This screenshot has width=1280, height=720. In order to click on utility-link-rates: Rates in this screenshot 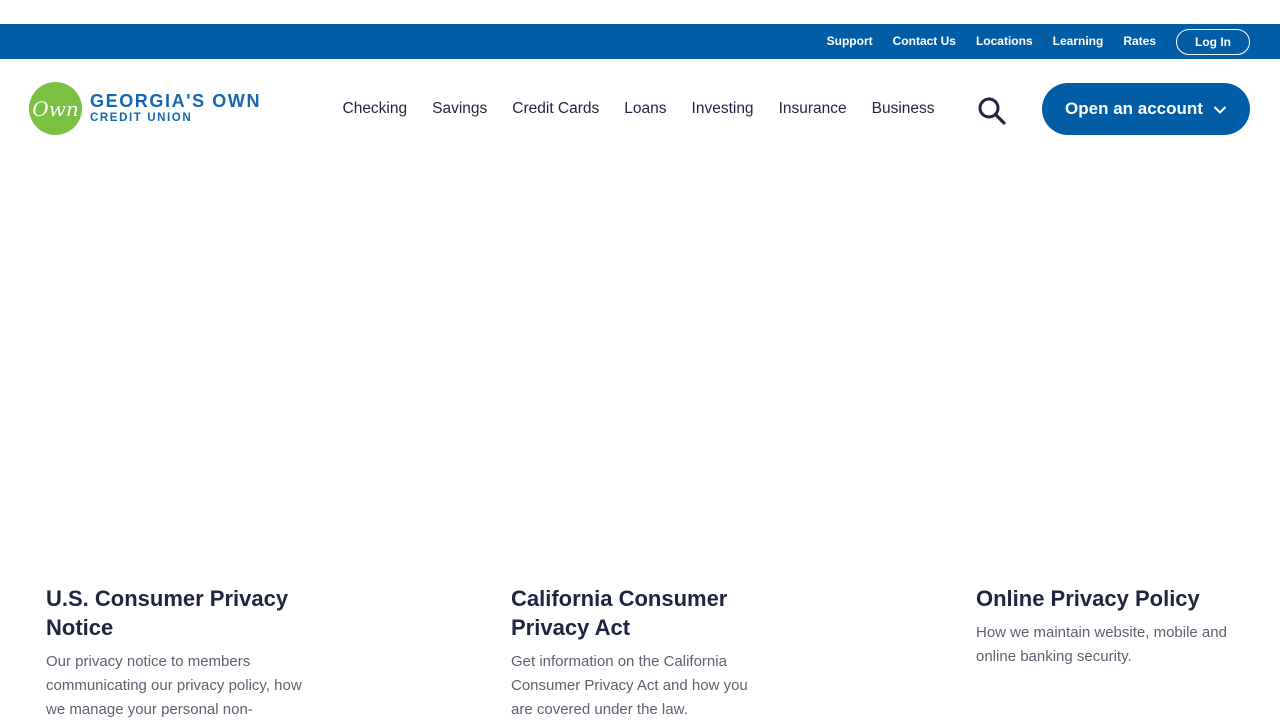, I will do `click(1139, 41)`.